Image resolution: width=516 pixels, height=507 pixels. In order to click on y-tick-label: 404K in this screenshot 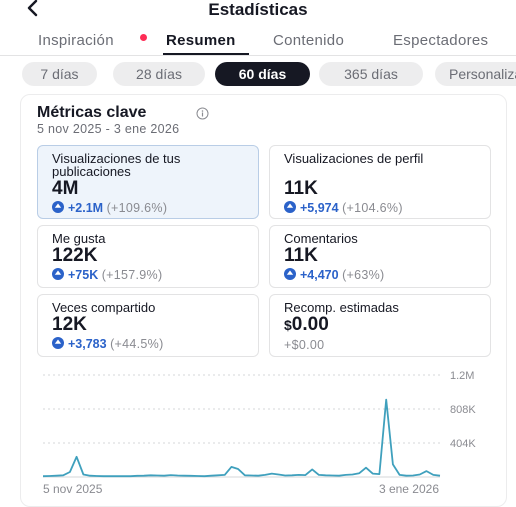, I will do `click(463, 444)`.